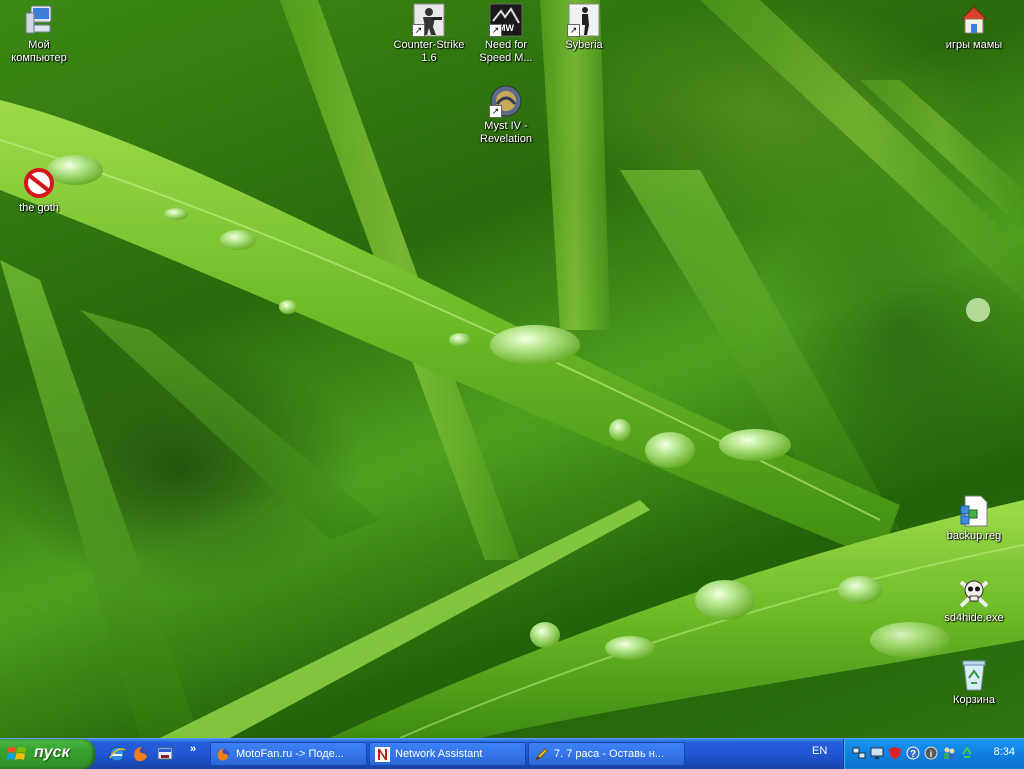  I want to click on help-icon: ?, so click(913, 753).